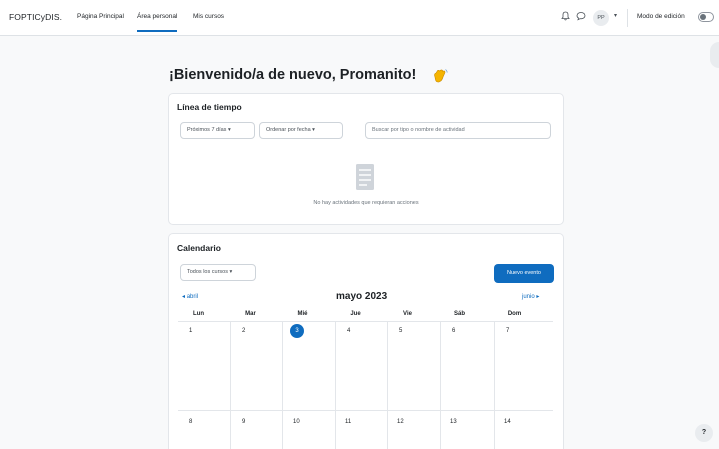  What do you see at coordinates (296, 422) in the screenshot?
I see `calendar-day: 10` at bounding box center [296, 422].